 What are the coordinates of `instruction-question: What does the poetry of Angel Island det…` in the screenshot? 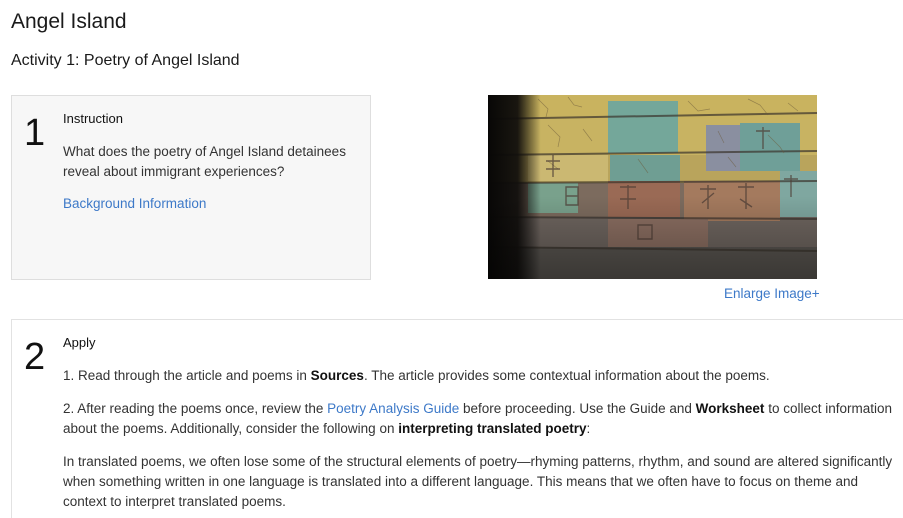 It's located at (204, 161).